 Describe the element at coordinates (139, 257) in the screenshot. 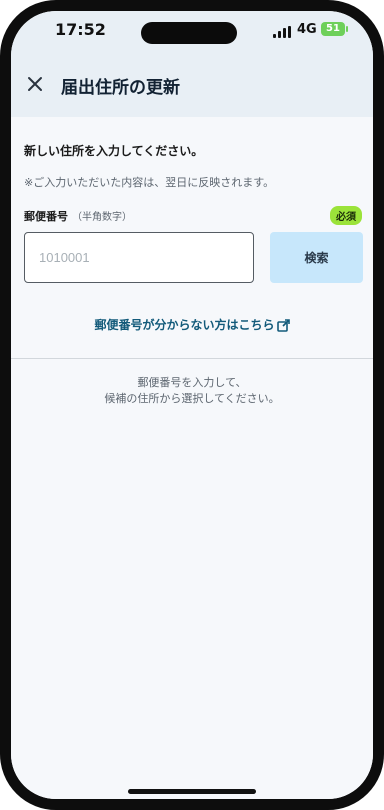

I see `postal-code-input` at that location.